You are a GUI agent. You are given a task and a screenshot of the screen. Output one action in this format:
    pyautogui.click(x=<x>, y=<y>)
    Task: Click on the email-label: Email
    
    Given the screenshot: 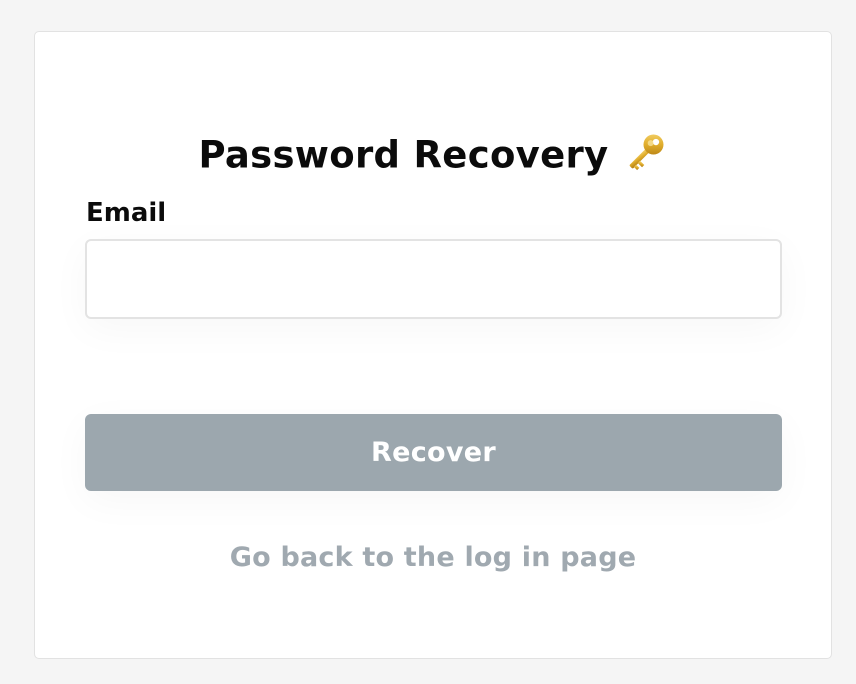 What is the action you would take?
    pyautogui.click(x=126, y=213)
    